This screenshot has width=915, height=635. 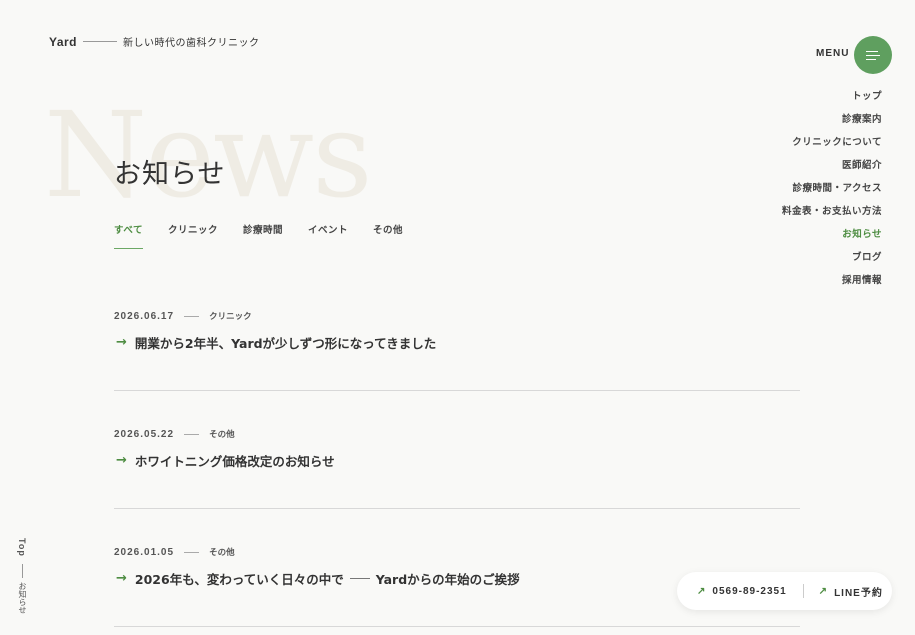 I want to click on news-title-link: → 開業から2年半、Yardが少しずつ形になってきました, so click(x=276, y=342).